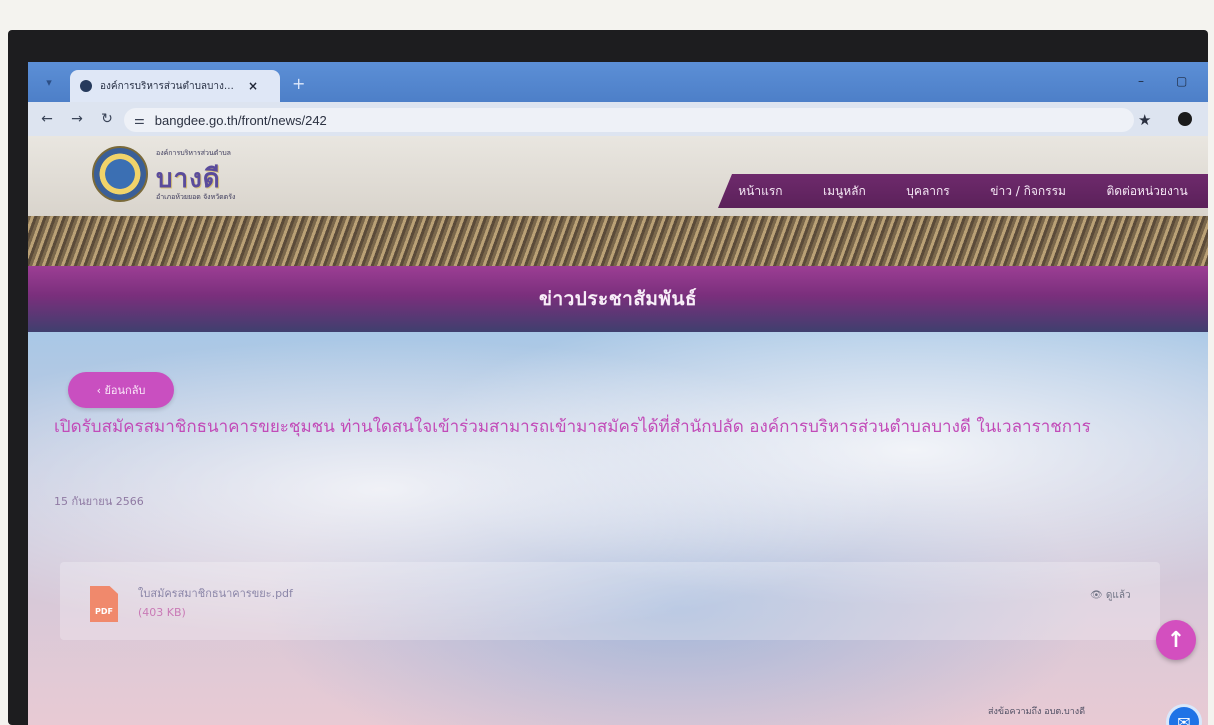 This screenshot has width=1214, height=725. What do you see at coordinates (1184, 714) in the screenshot?
I see `messenger-chat-icon: ✉` at bounding box center [1184, 714].